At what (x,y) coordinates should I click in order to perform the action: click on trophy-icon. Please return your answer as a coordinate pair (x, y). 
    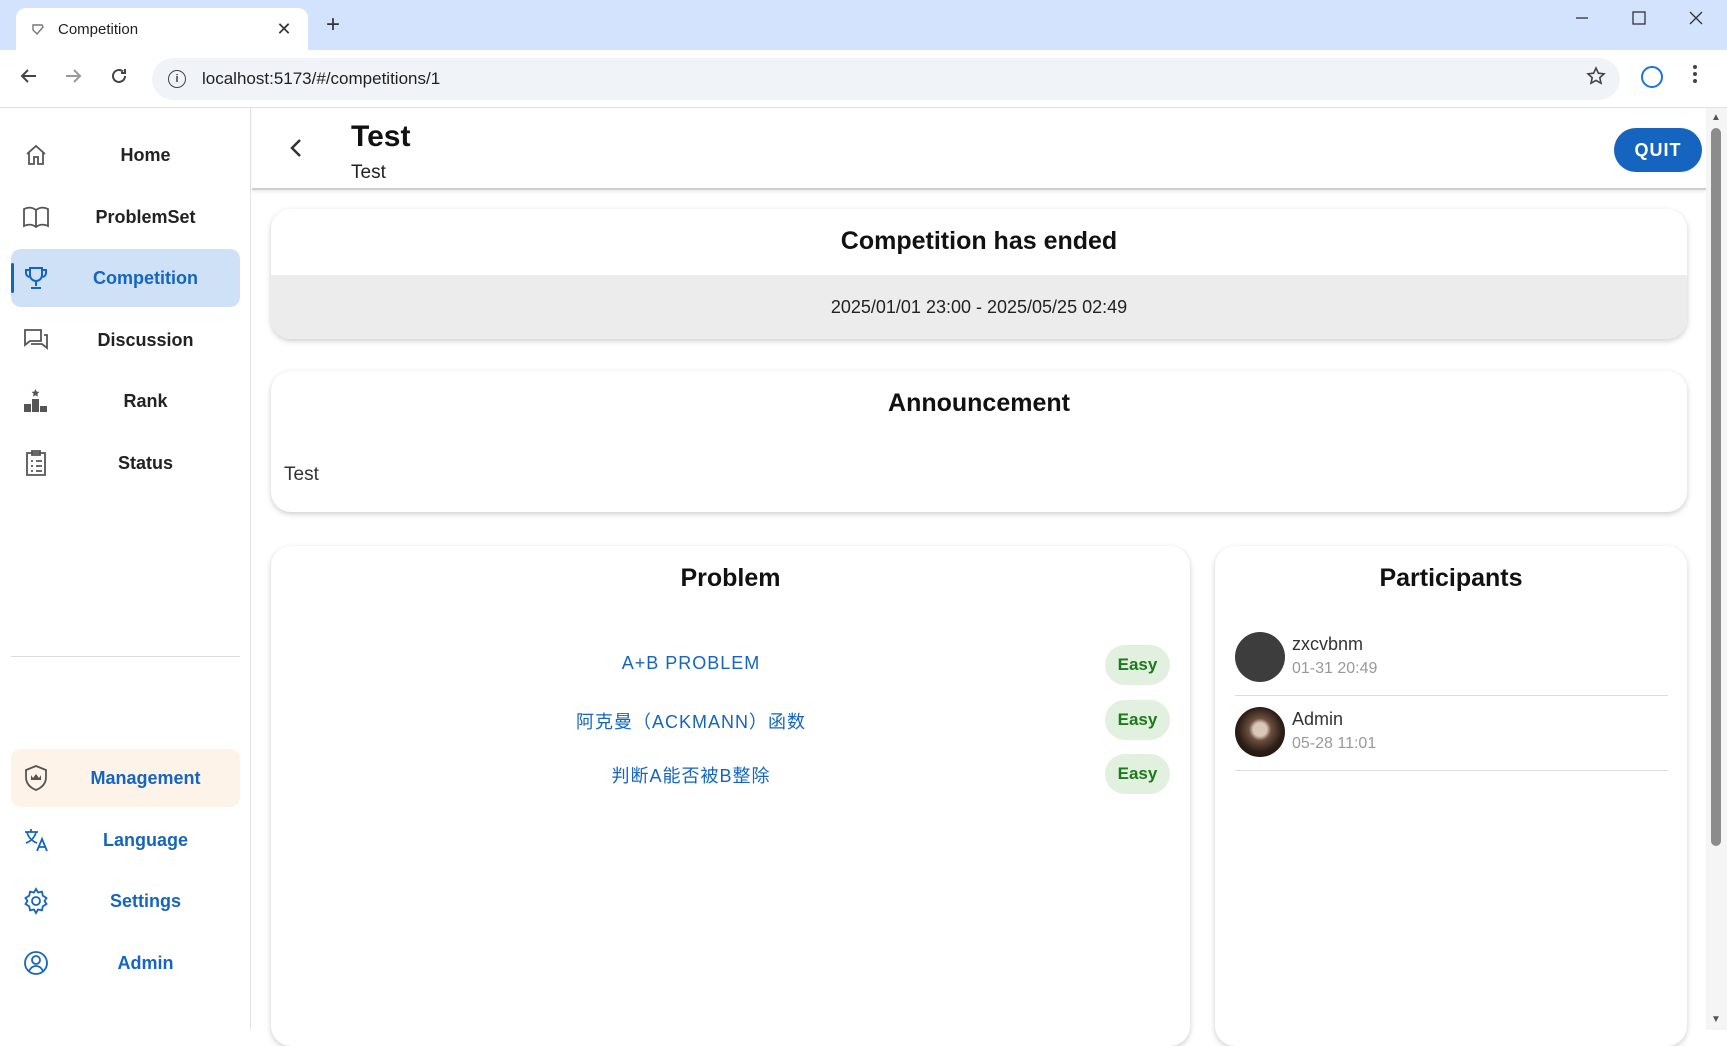
    Looking at the image, I should click on (36, 278).